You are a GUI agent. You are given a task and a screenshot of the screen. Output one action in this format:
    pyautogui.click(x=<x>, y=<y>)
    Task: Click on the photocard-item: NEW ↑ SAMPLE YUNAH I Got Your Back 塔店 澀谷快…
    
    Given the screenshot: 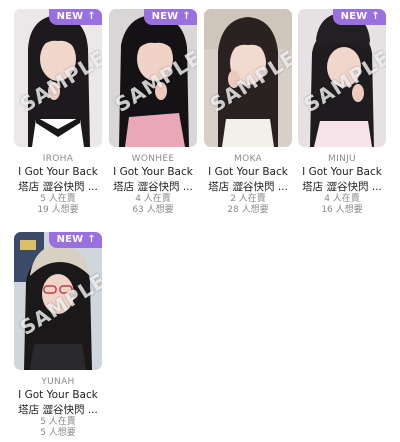 What is the action you would take?
    pyautogui.click(x=58, y=335)
    